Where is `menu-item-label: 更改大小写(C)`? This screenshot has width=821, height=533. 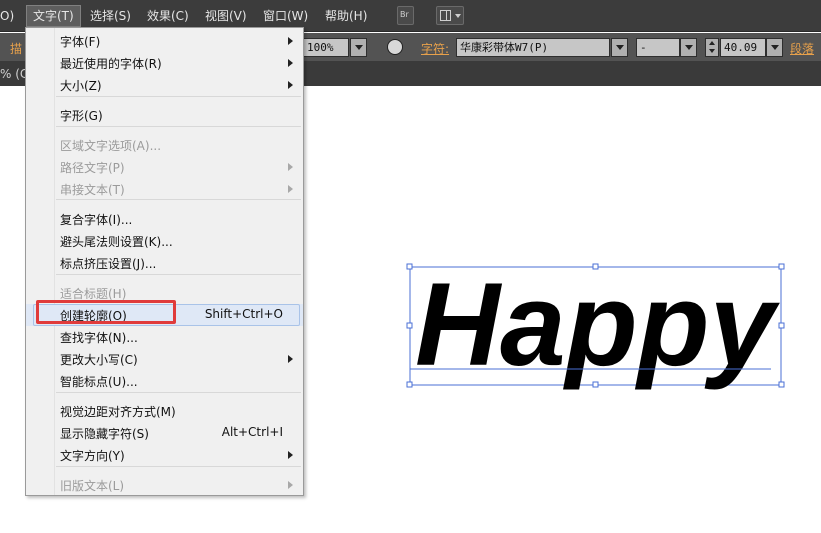 menu-item-label: 更改大小写(C) is located at coordinates (99, 360).